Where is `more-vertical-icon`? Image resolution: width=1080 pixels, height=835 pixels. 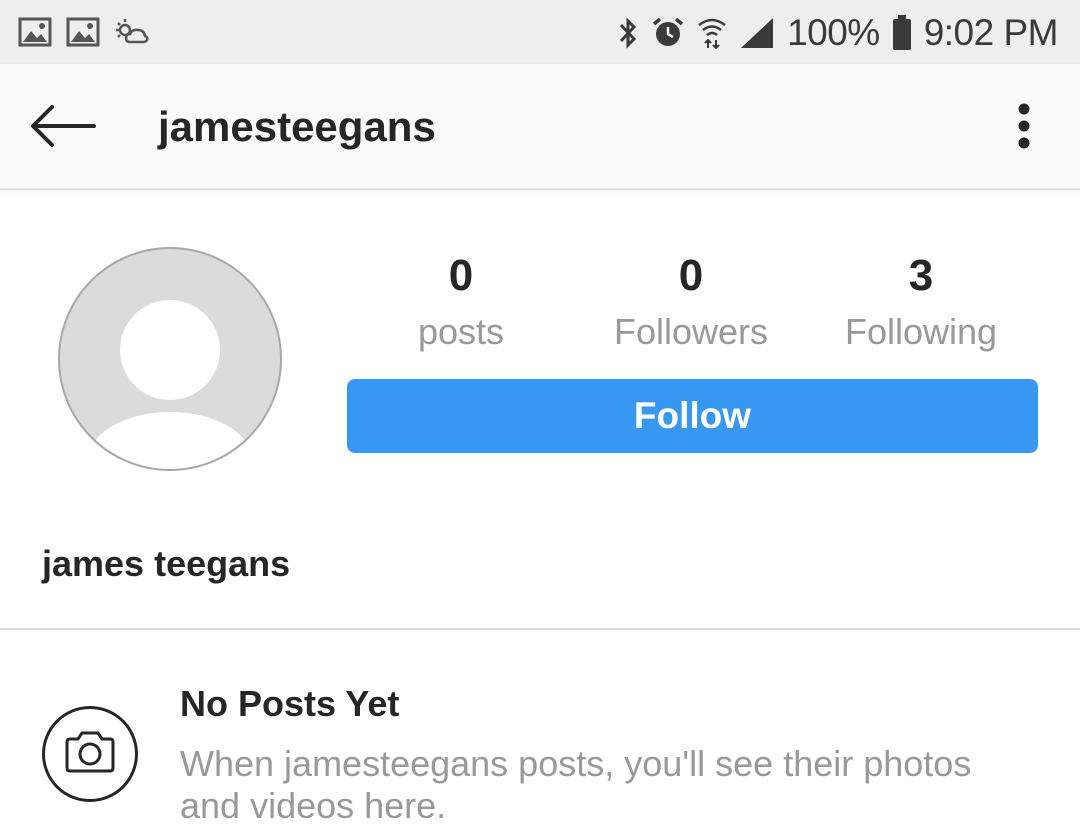
more-vertical-icon is located at coordinates (1024, 128).